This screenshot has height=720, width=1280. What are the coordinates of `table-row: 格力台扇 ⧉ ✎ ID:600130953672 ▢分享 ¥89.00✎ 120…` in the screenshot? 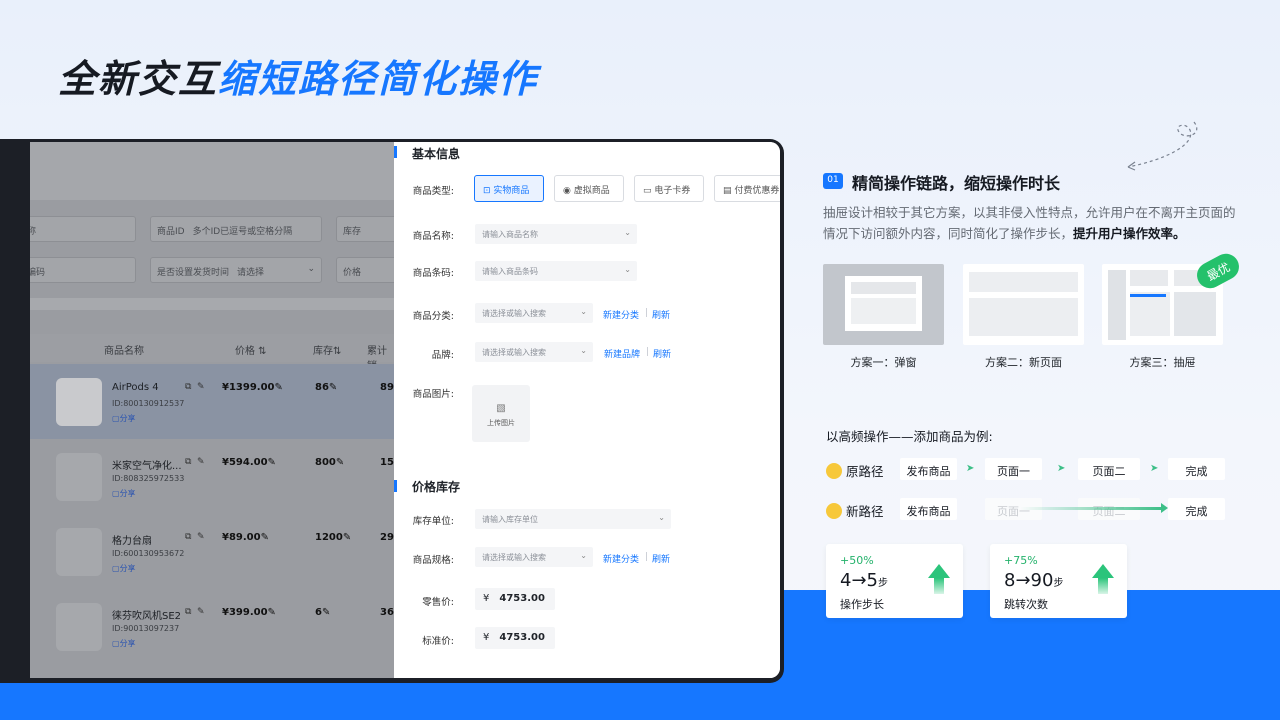 It's located at (212, 551).